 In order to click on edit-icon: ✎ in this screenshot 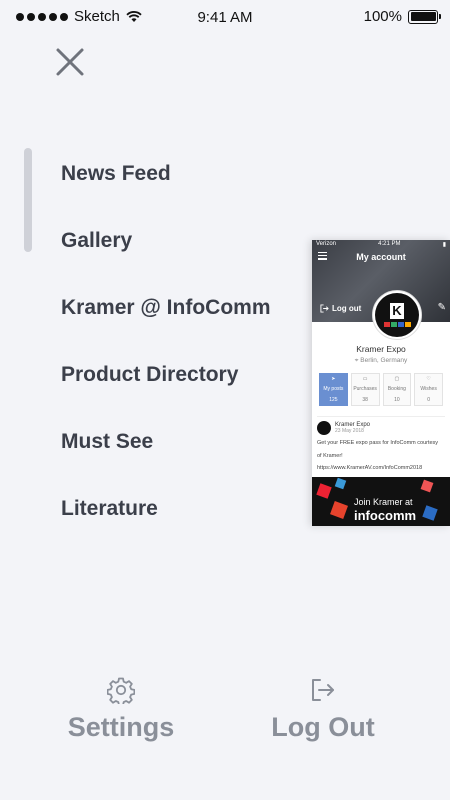, I will do `click(441, 307)`.